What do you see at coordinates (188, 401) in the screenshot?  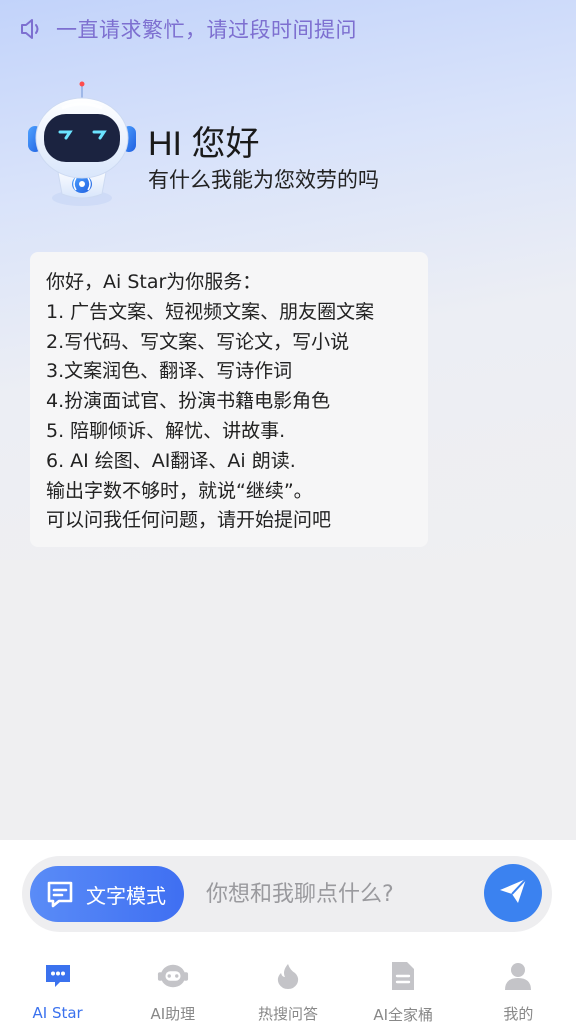 I see `message-line: 4.扮演面试官、扮演书籍电影角色` at bounding box center [188, 401].